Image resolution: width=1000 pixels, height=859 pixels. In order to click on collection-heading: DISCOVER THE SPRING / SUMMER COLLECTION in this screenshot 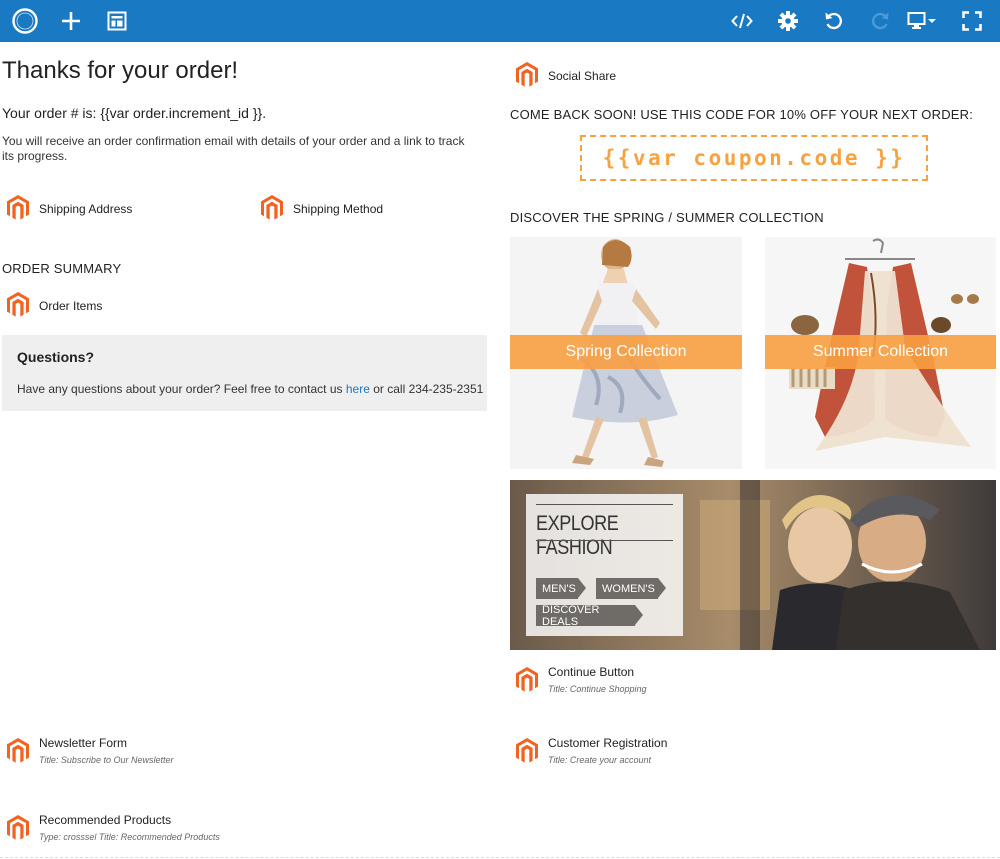, I will do `click(667, 217)`.